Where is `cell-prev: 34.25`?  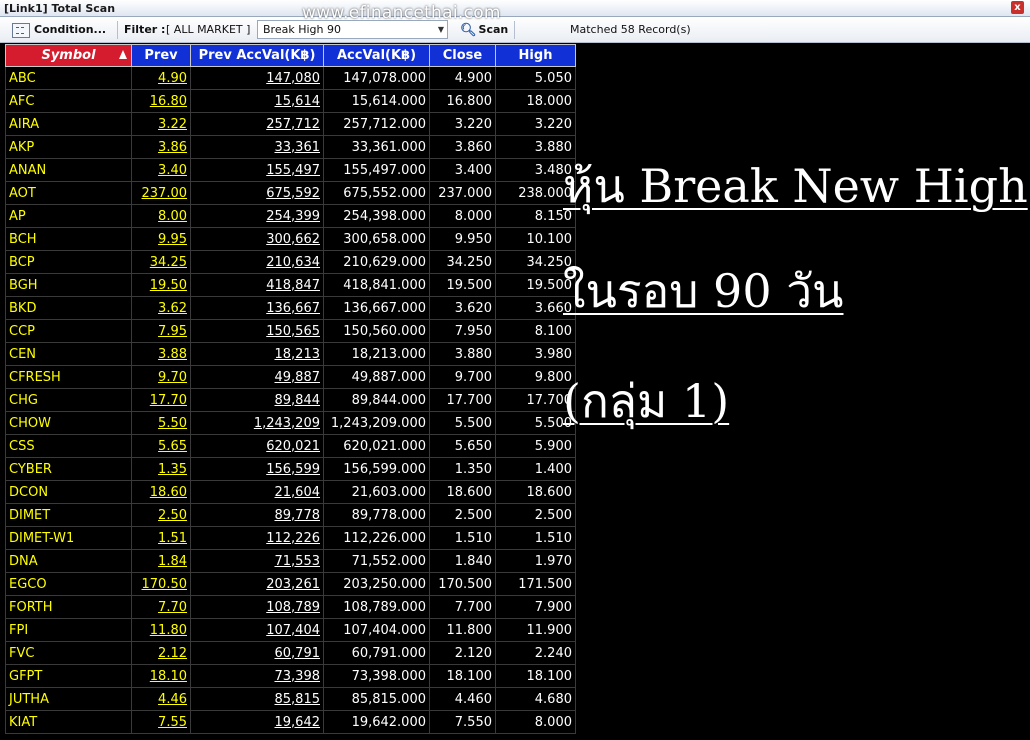 cell-prev: 34.25 is located at coordinates (161, 262).